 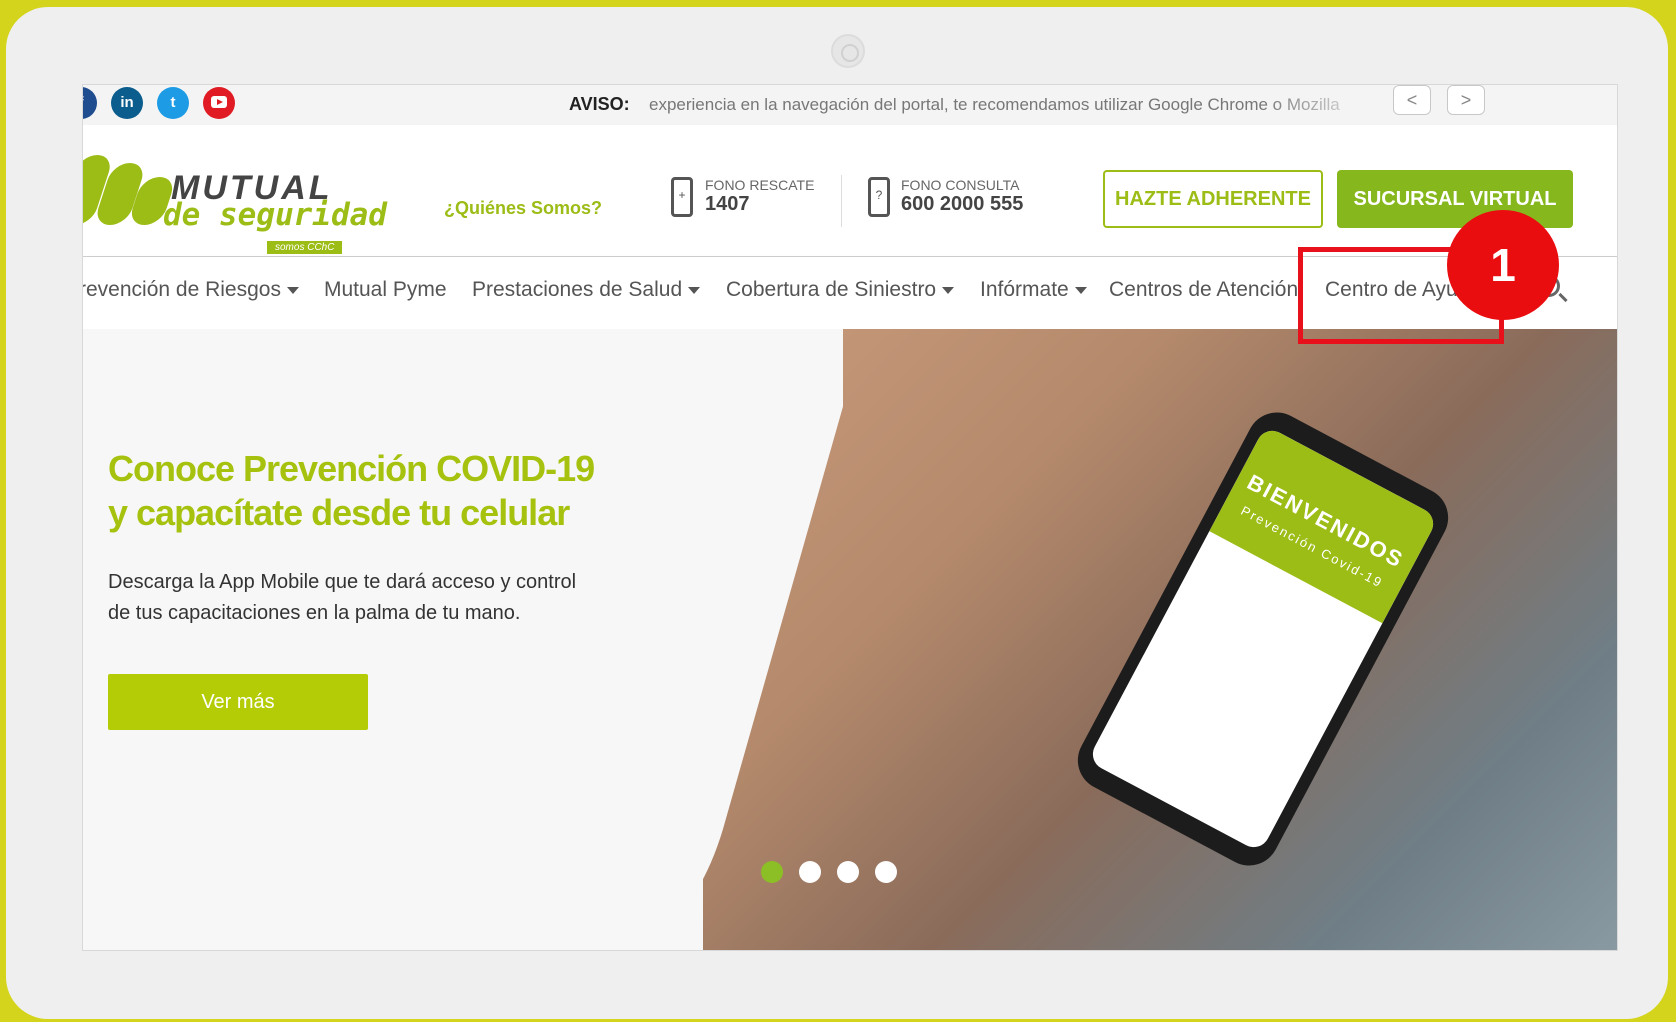 I want to click on nav-item-centros-atencion: Centros de Atención, so click(x=1203, y=290).